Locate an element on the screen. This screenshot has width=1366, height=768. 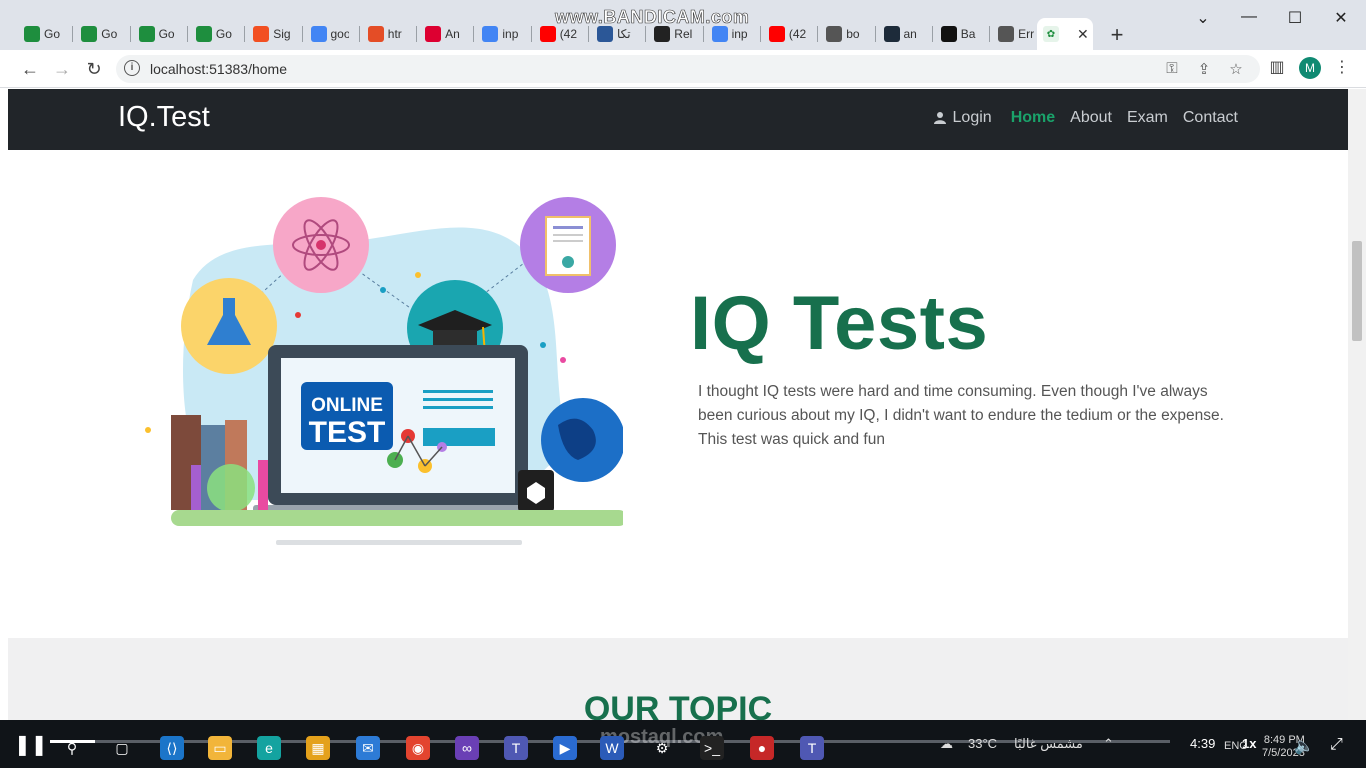
pause-icon: ❚❚ is located at coordinates (31, 744).